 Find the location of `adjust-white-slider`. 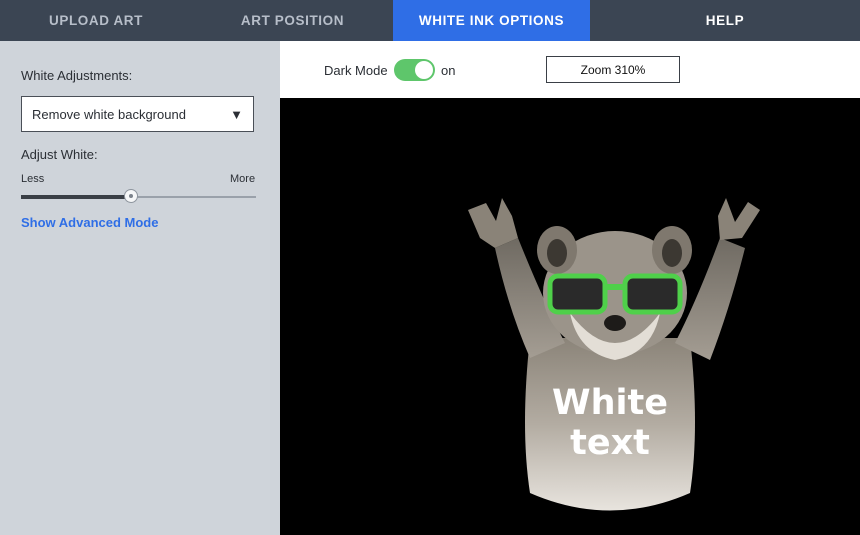

adjust-white-slider is located at coordinates (138, 197).